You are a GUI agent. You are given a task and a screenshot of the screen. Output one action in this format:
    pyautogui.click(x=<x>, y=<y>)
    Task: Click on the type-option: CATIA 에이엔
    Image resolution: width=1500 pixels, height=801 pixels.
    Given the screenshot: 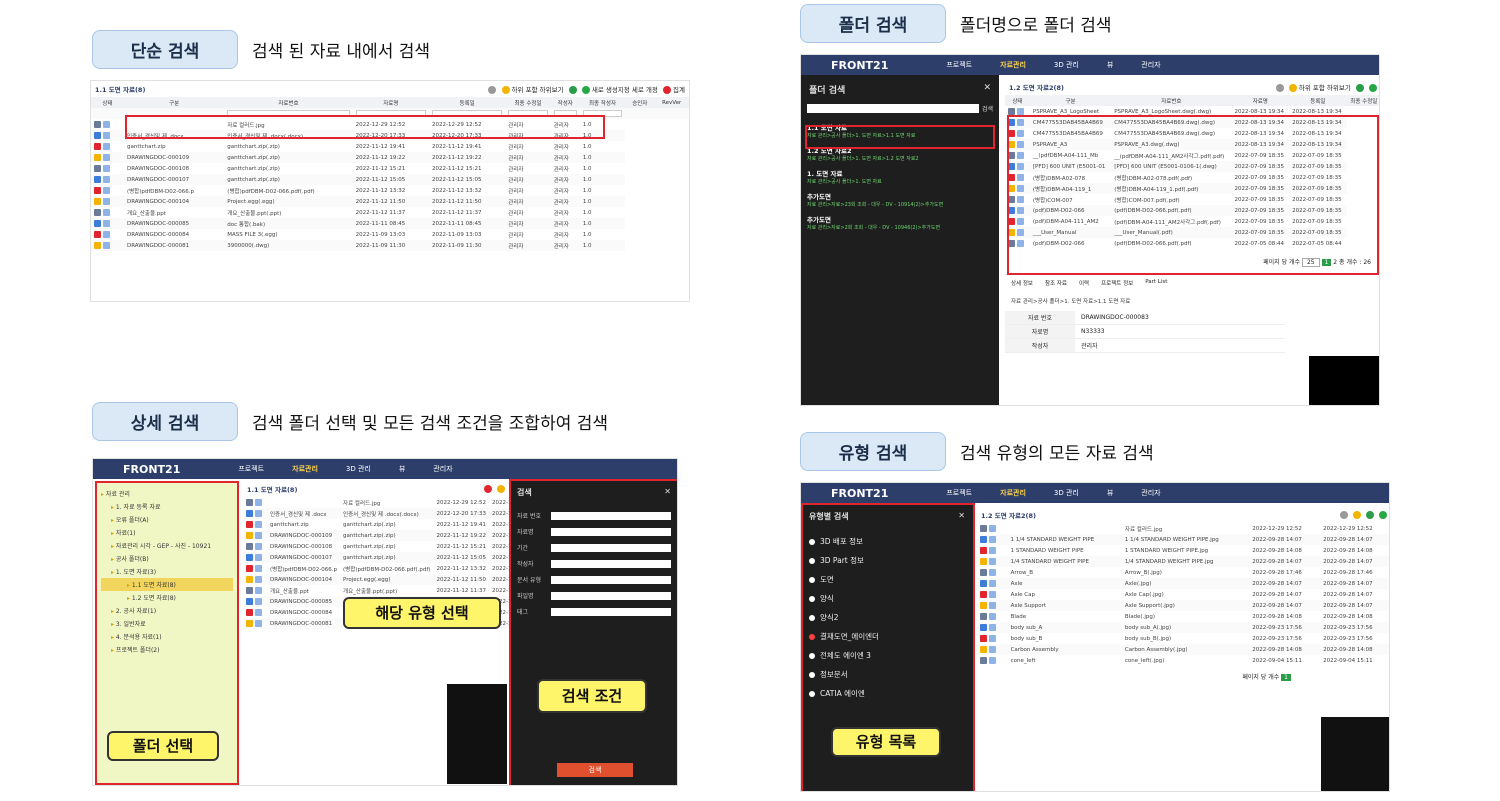 What is the action you would take?
    pyautogui.click(x=887, y=693)
    